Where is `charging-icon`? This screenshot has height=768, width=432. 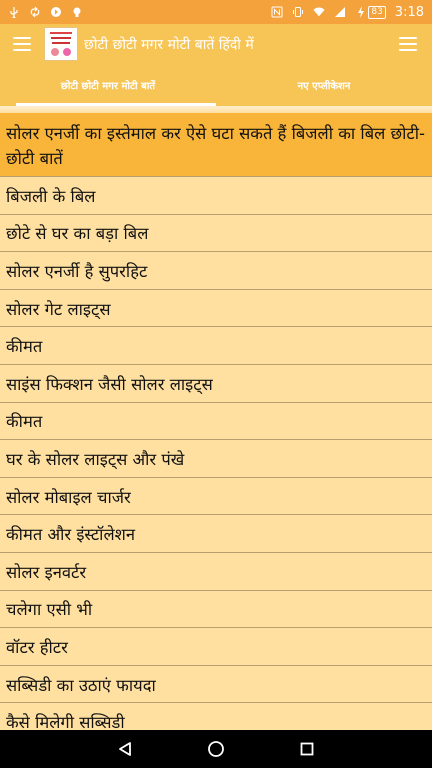 charging-icon is located at coordinates (361, 12).